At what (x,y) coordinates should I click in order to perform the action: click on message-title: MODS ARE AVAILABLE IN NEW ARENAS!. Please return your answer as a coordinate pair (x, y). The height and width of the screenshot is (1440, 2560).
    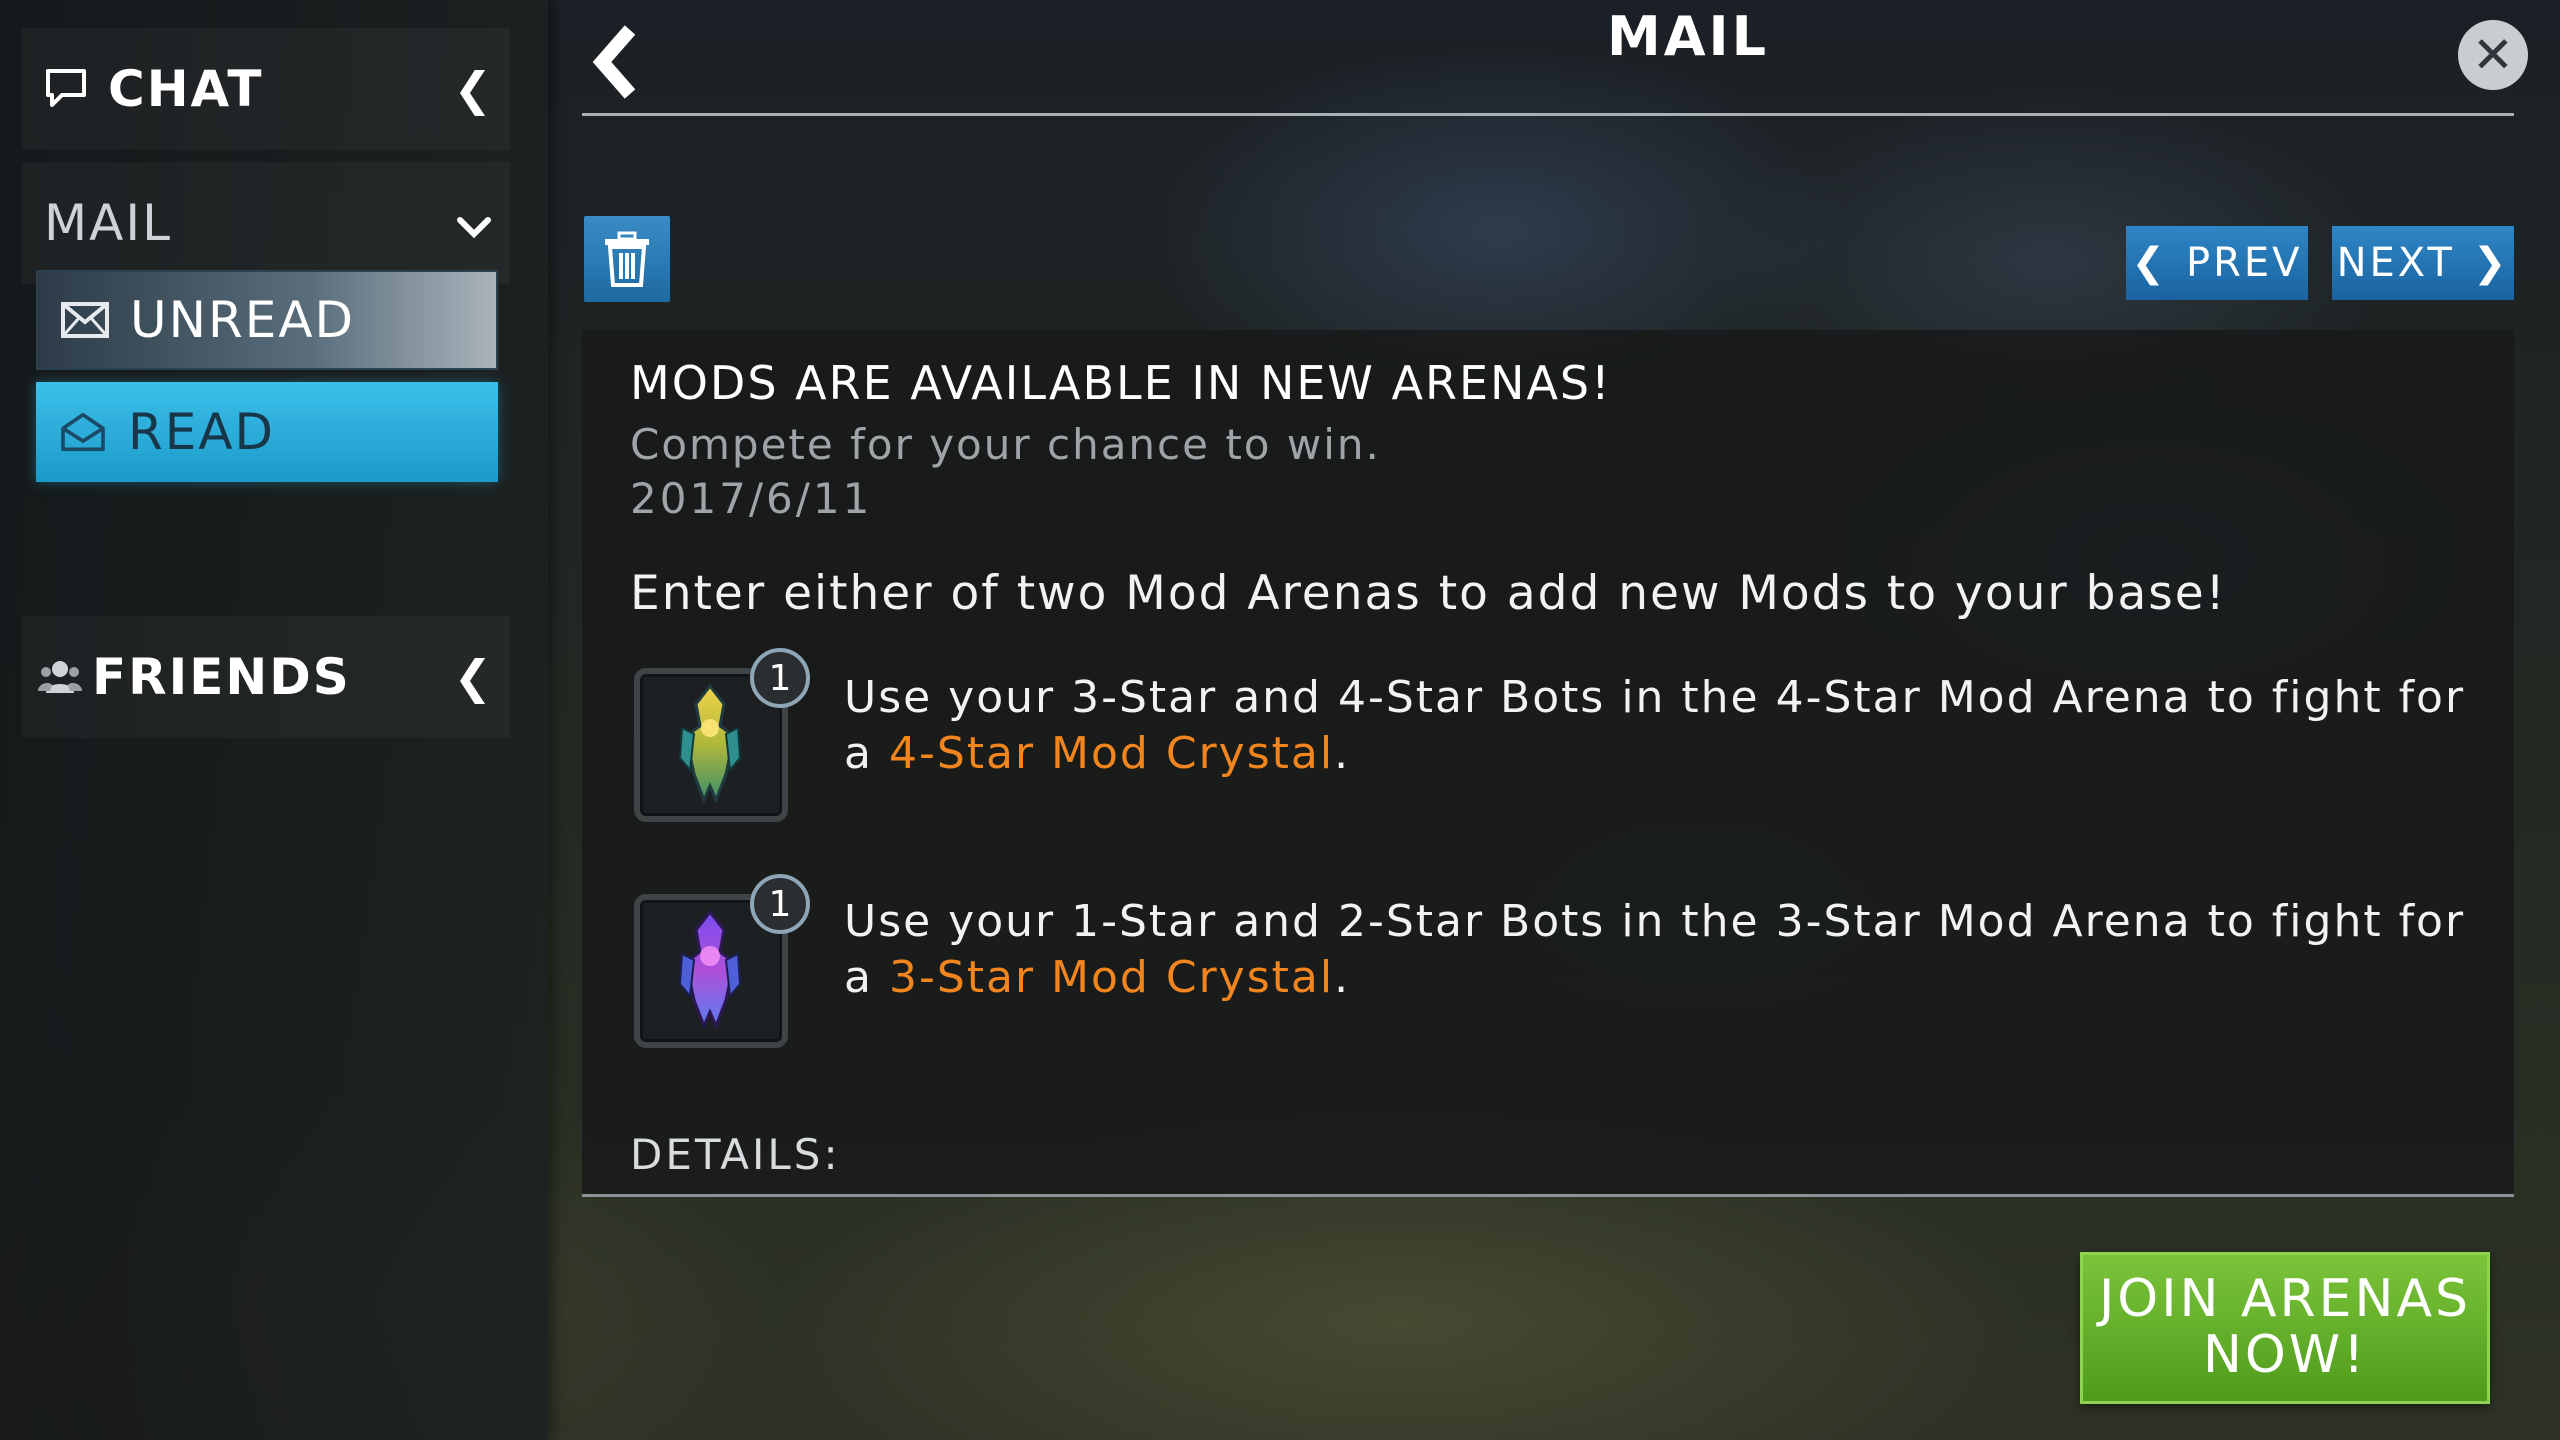
    Looking at the image, I should click on (1121, 383).